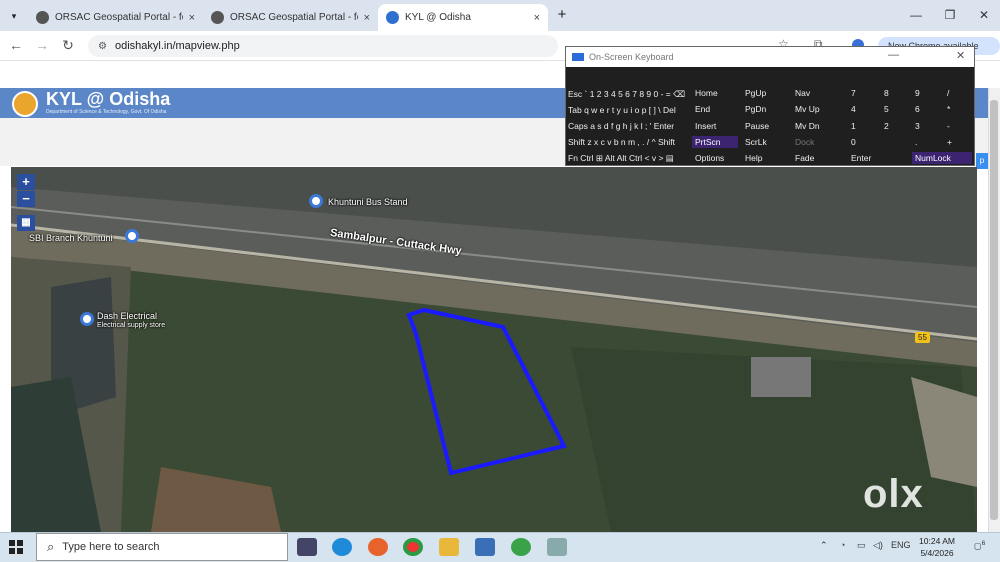 The height and width of the screenshot is (562, 1000). What do you see at coordinates (715, 158) in the screenshot?
I see `osk-key: Options` at bounding box center [715, 158].